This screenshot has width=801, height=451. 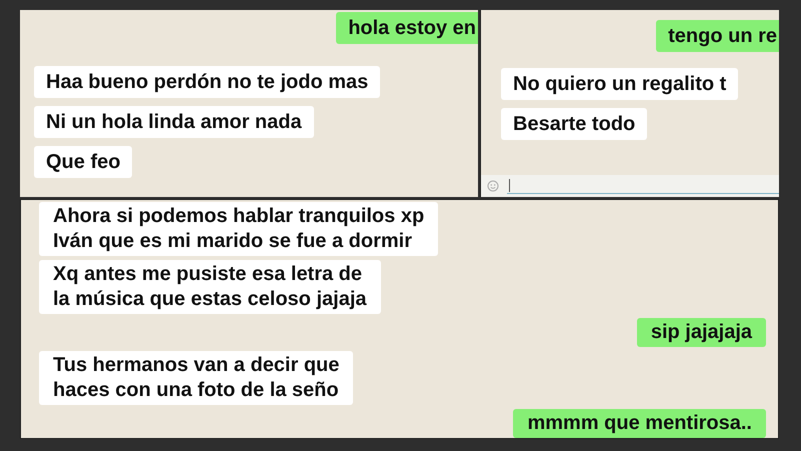 I want to click on sent-message: hola estoy en, so click(x=407, y=28).